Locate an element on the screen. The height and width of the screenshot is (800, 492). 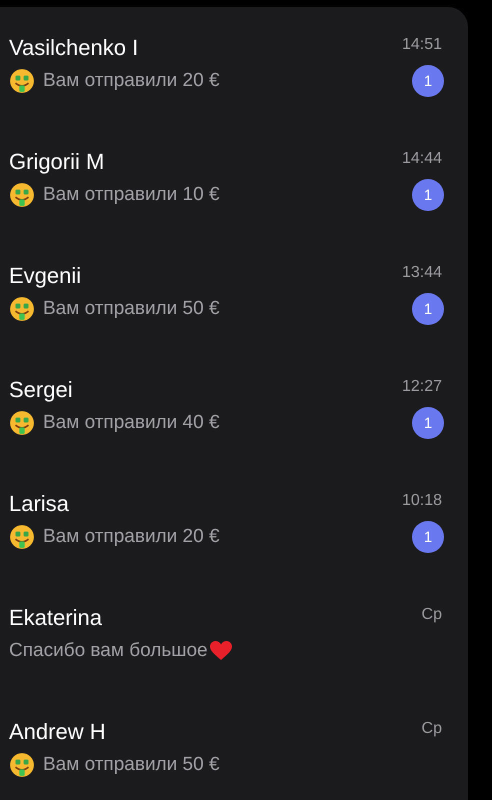
message-time: 14:51 is located at coordinates (422, 45).